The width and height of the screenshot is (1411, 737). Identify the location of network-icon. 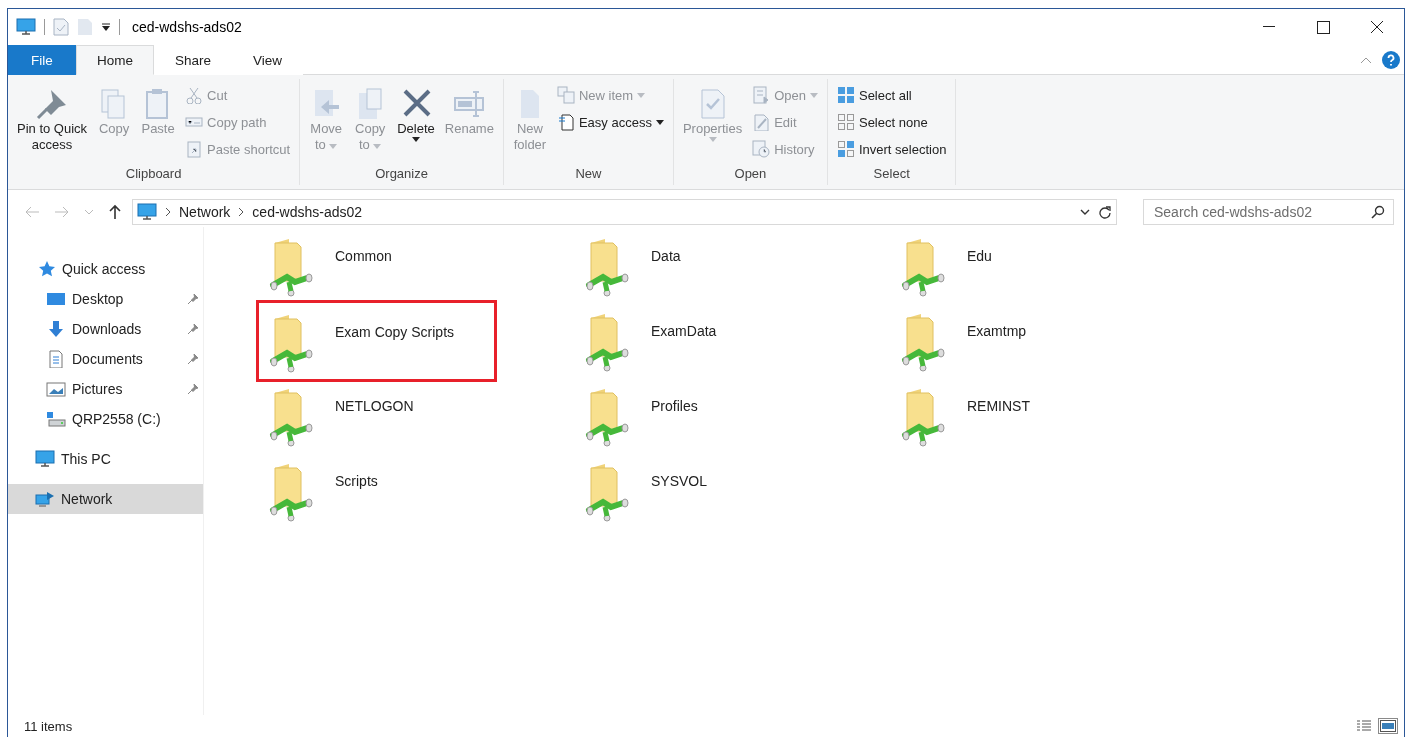
(45, 499).